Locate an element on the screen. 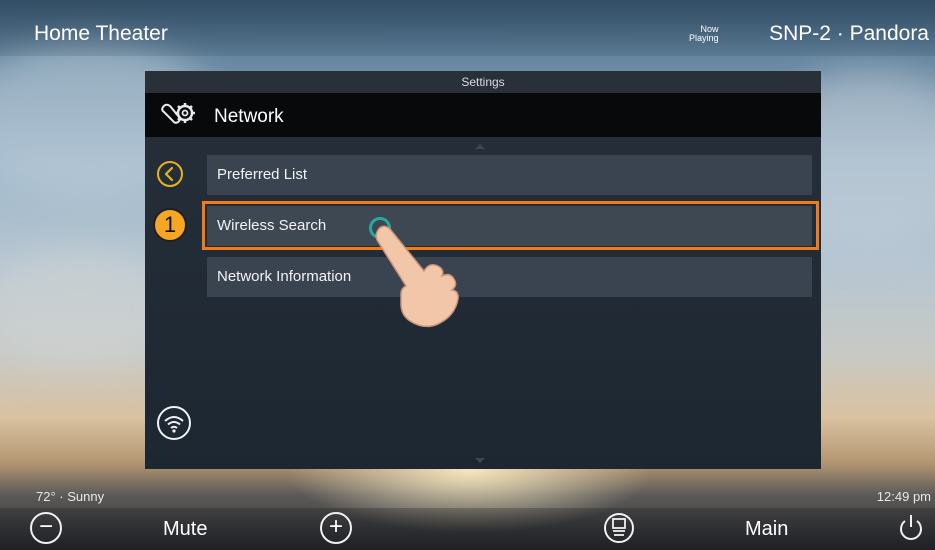 The height and width of the screenshot is (550, 935). wifi-button is located at coordinates (174, 423).